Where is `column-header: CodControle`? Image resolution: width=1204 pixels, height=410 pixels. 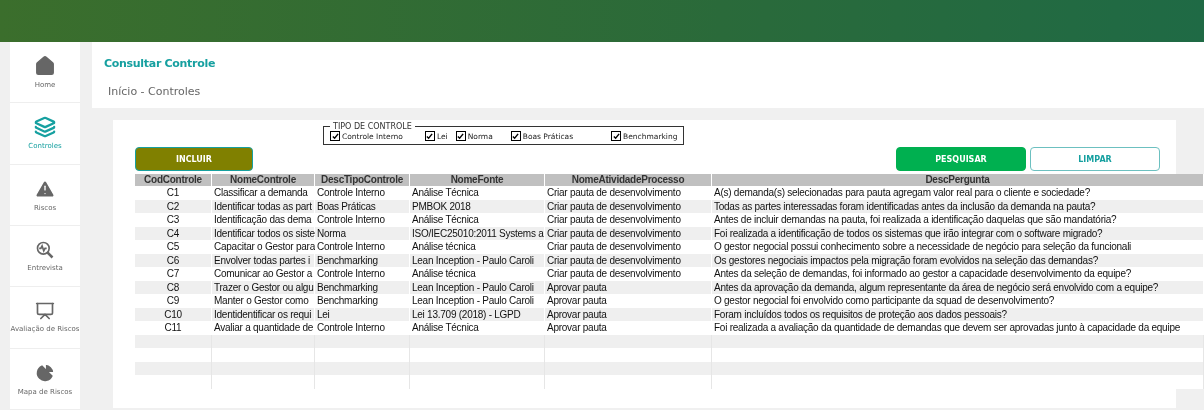
column-header: CodControle is located at coordinates (173, 180).